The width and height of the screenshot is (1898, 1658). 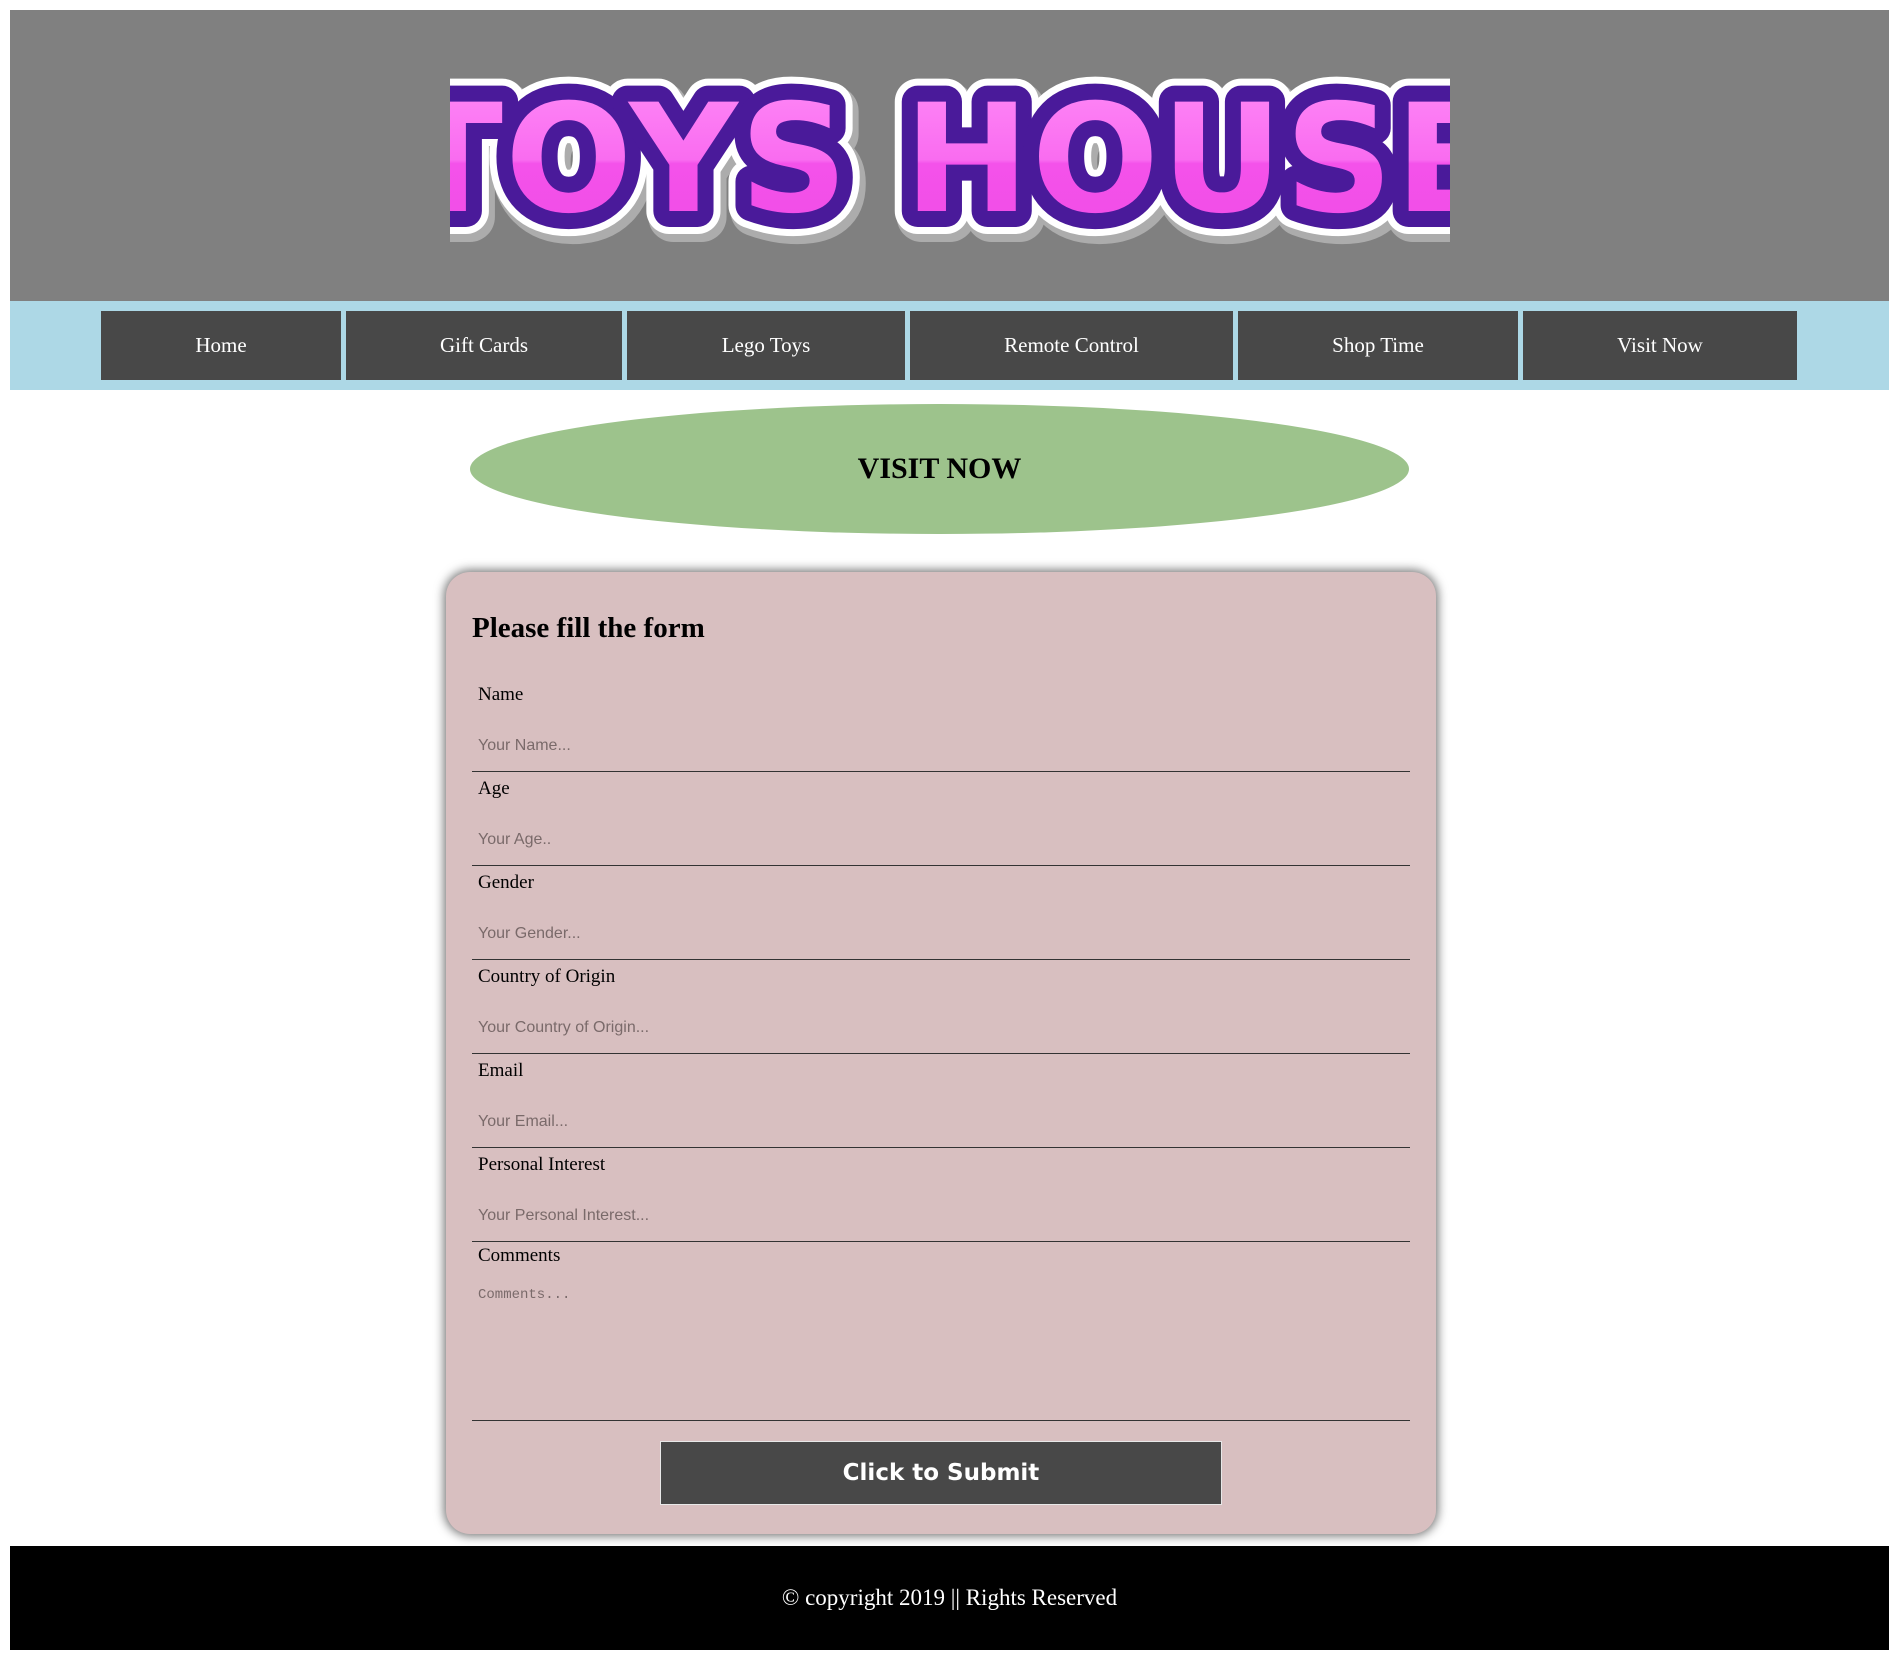 I want to click on name-label: Name, so click(x=501, y=694).